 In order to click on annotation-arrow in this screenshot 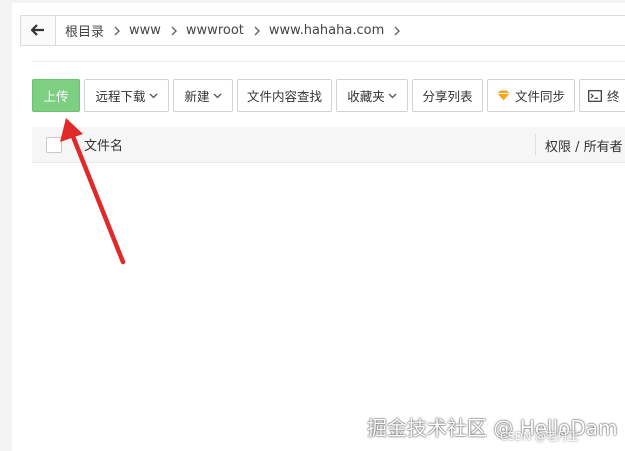, I will do `click(93, 191)`.